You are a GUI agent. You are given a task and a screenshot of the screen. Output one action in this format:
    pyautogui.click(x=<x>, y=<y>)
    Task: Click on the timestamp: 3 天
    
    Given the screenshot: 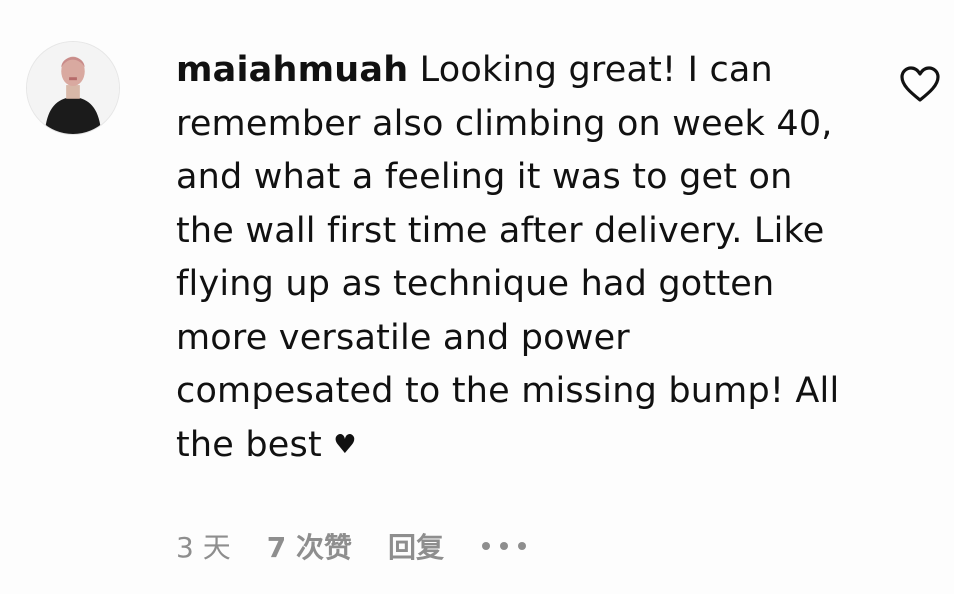 What is the action you would take?
    pyautogui.click(x=203, y=547)
    